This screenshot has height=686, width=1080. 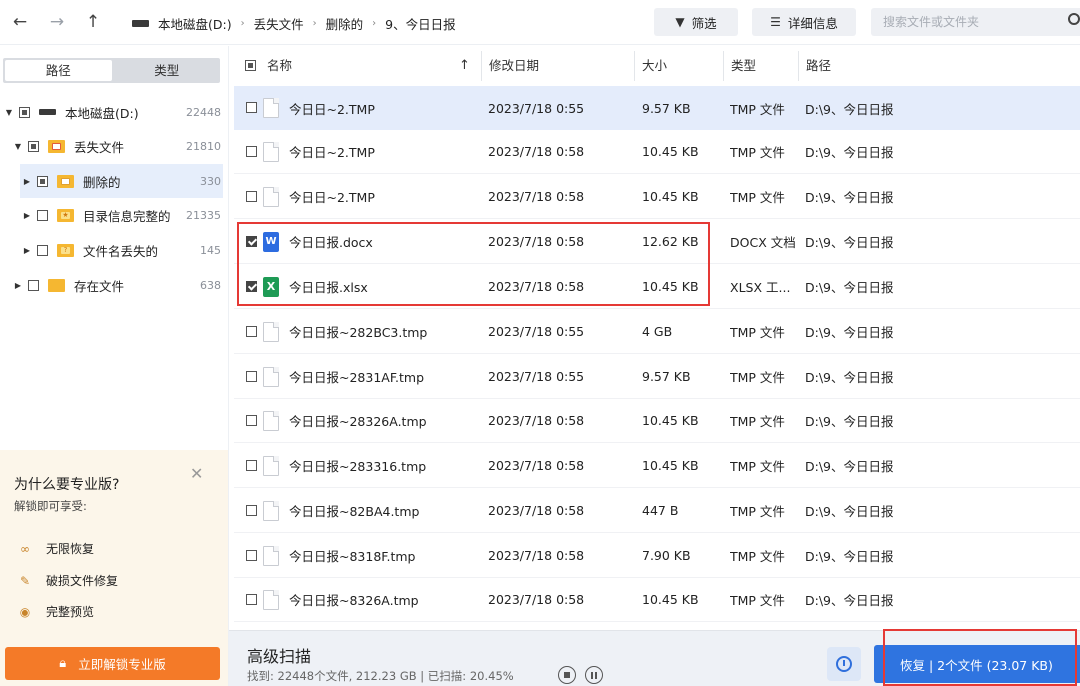 I want to click on file-size: 12.62 KB, so click(x=670, y=241).